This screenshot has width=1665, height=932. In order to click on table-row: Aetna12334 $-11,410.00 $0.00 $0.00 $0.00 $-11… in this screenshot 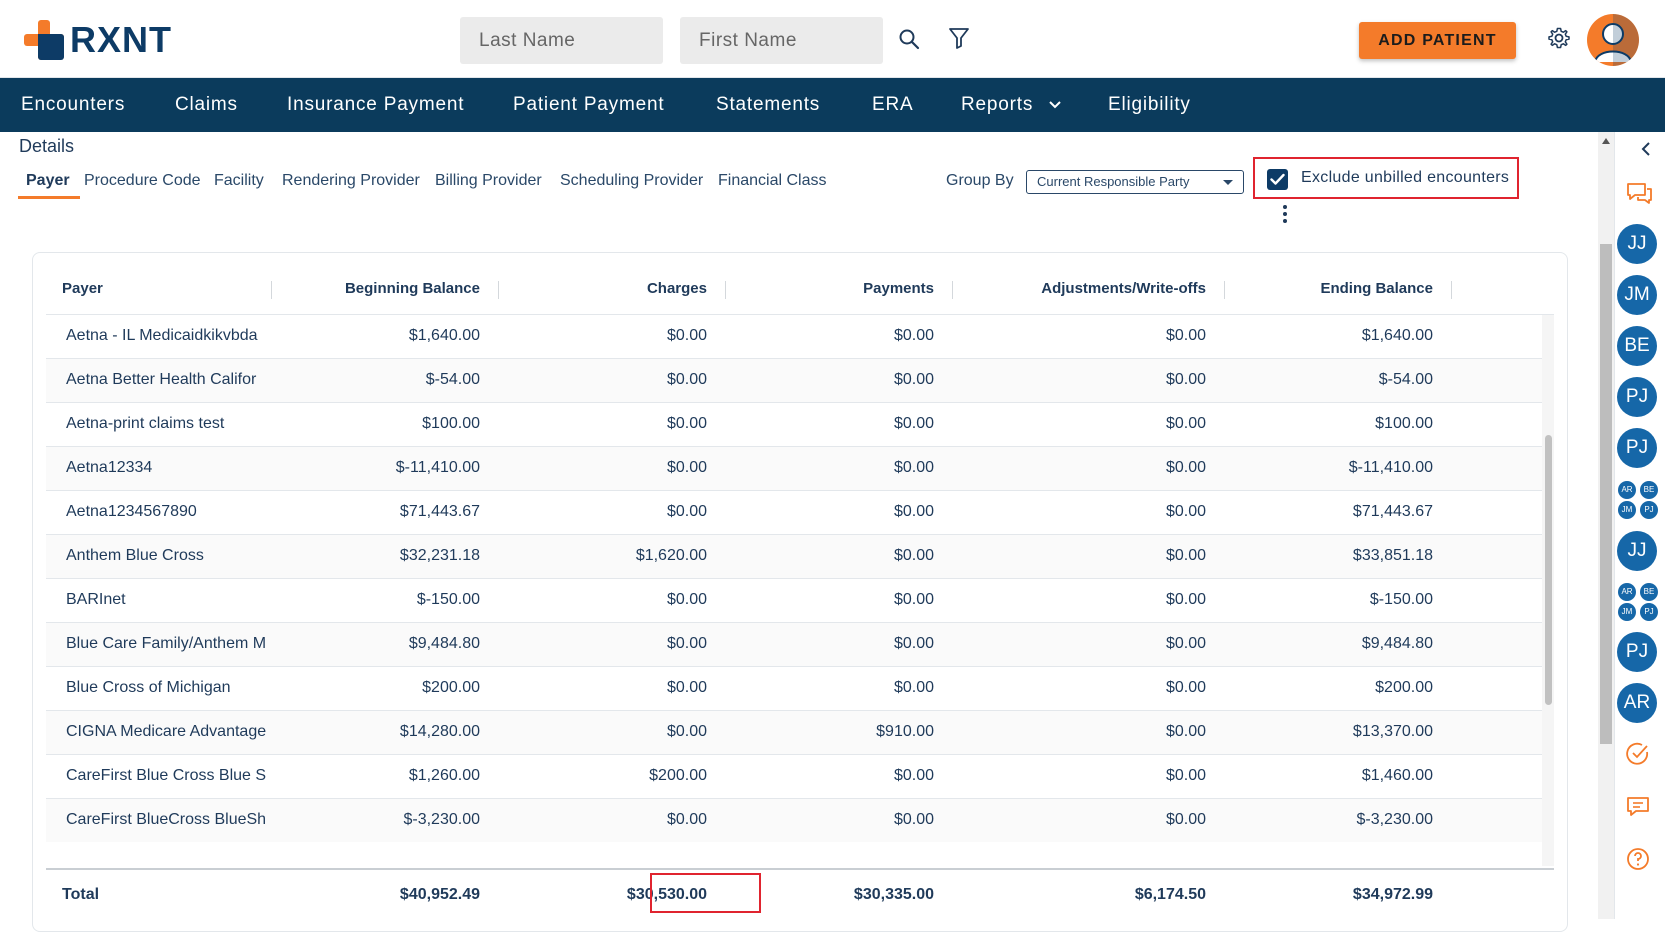, I will do `click(800, 468)`.